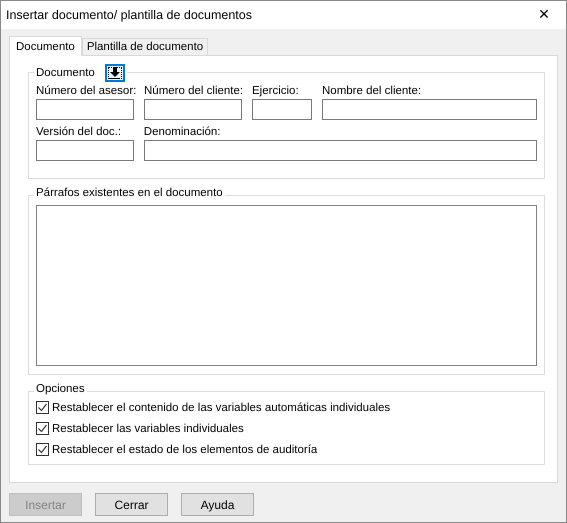  Describe the element at coordinates (79, 132) in the screenshot. I see `field-label: Versión del doc.:` at that location.